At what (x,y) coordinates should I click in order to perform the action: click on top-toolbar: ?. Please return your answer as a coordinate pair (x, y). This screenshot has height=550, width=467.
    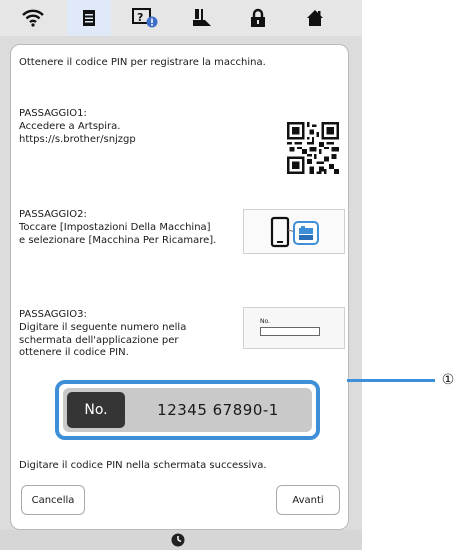
    Looking at the image, I should click on (181, 18).